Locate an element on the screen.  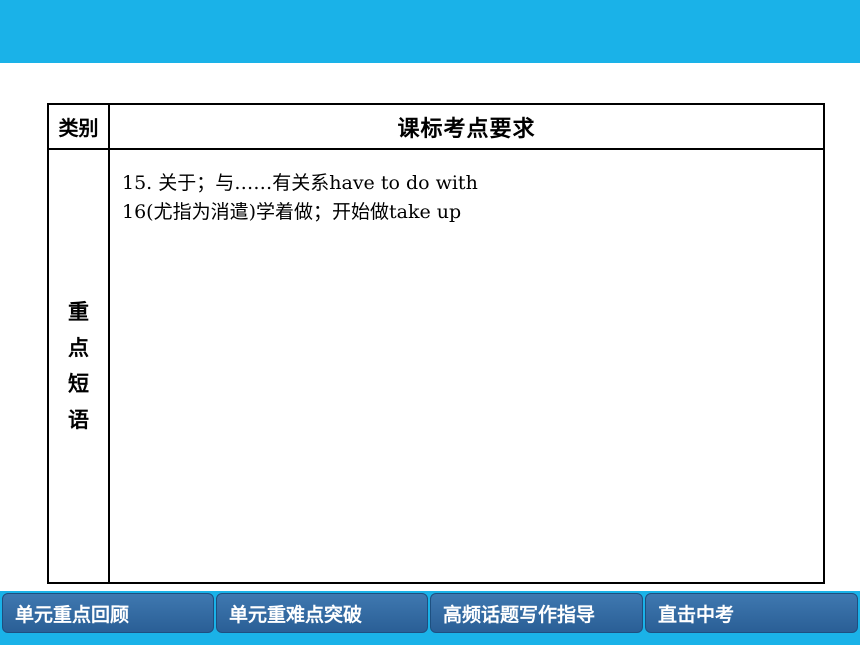
bottom-nav-tabs: 单元重点回顾 单元重难点突破 高频话题写作指导 直击中考 is located at coordinates (430, 614).